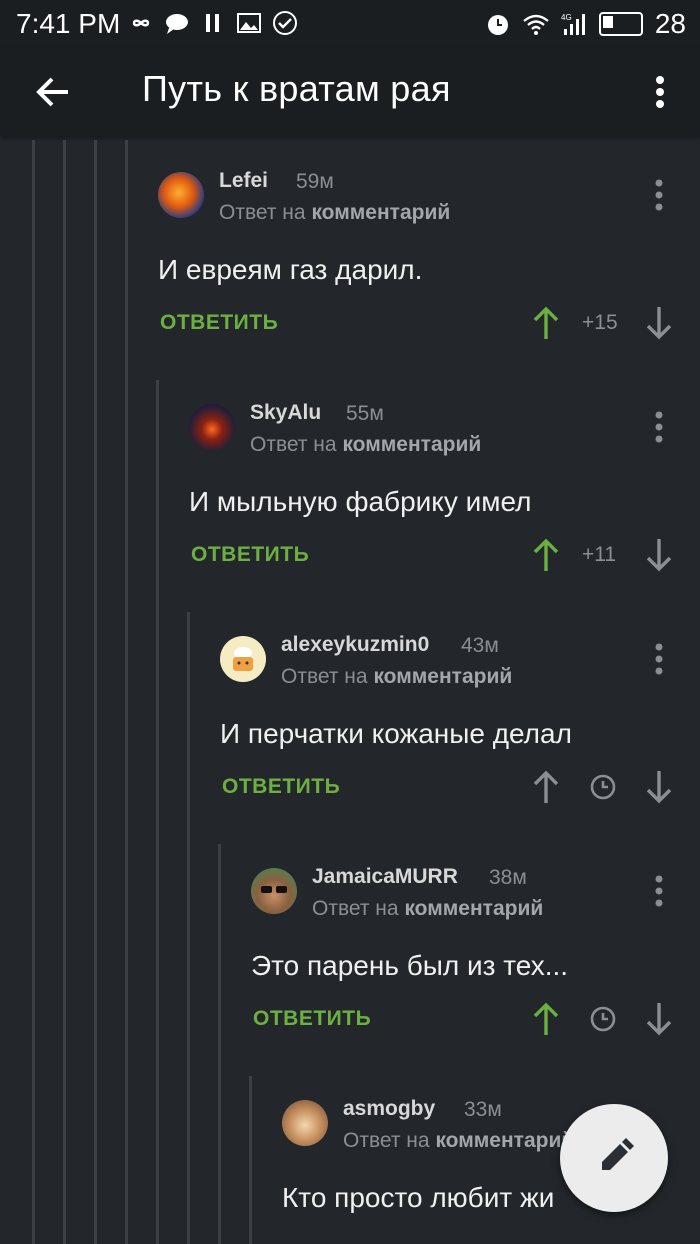 The image size is (700, 1244). What do you see at coordinates (285, 23) in the screenshot?
I see `check-circle-icon` at bounding box center [285, 23].